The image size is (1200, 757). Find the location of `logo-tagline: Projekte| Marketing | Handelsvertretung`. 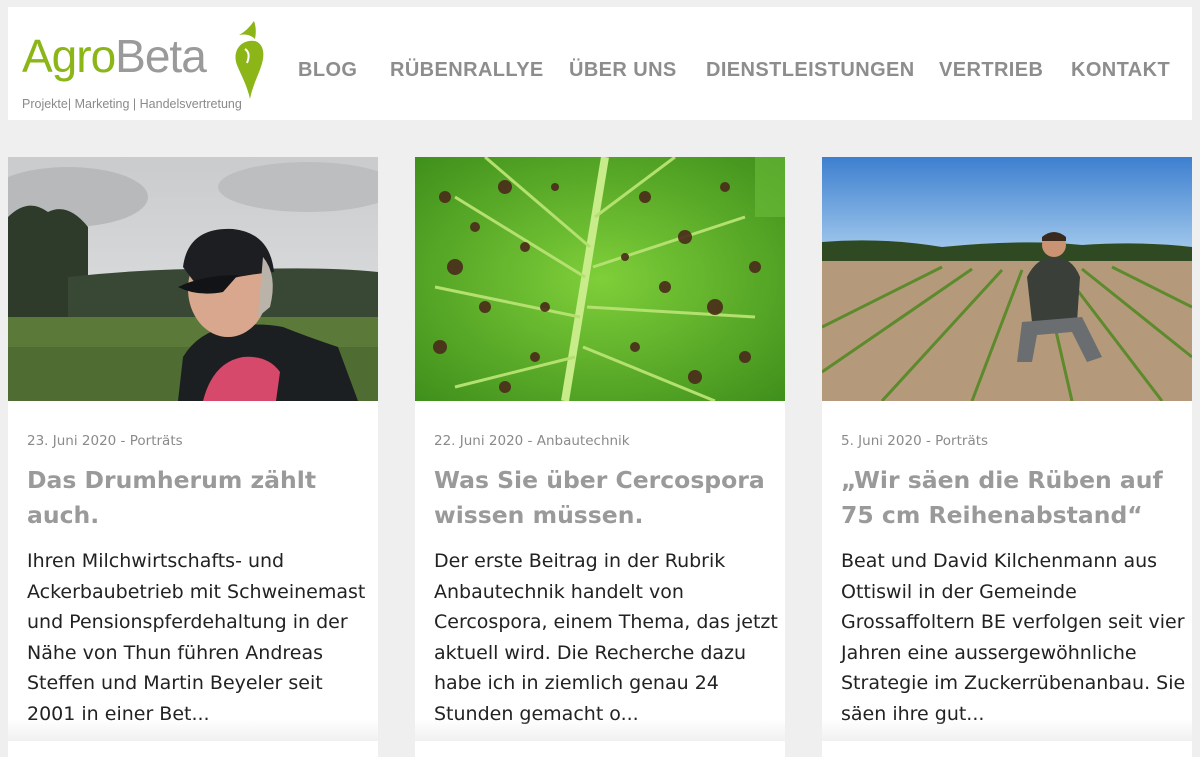

logo-tagline: Projekte| Marketing | Handelsvertretung is located at coordinates (132, 104).